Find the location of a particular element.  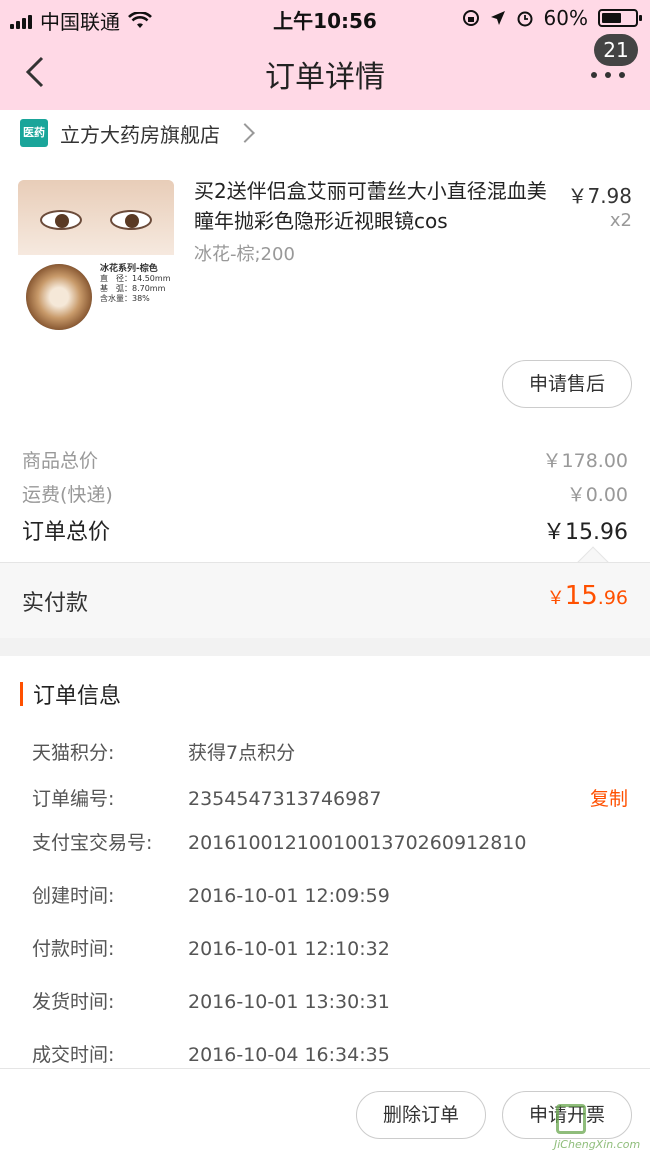

paid-label: 实付款 is located at coordinates (55, 603).